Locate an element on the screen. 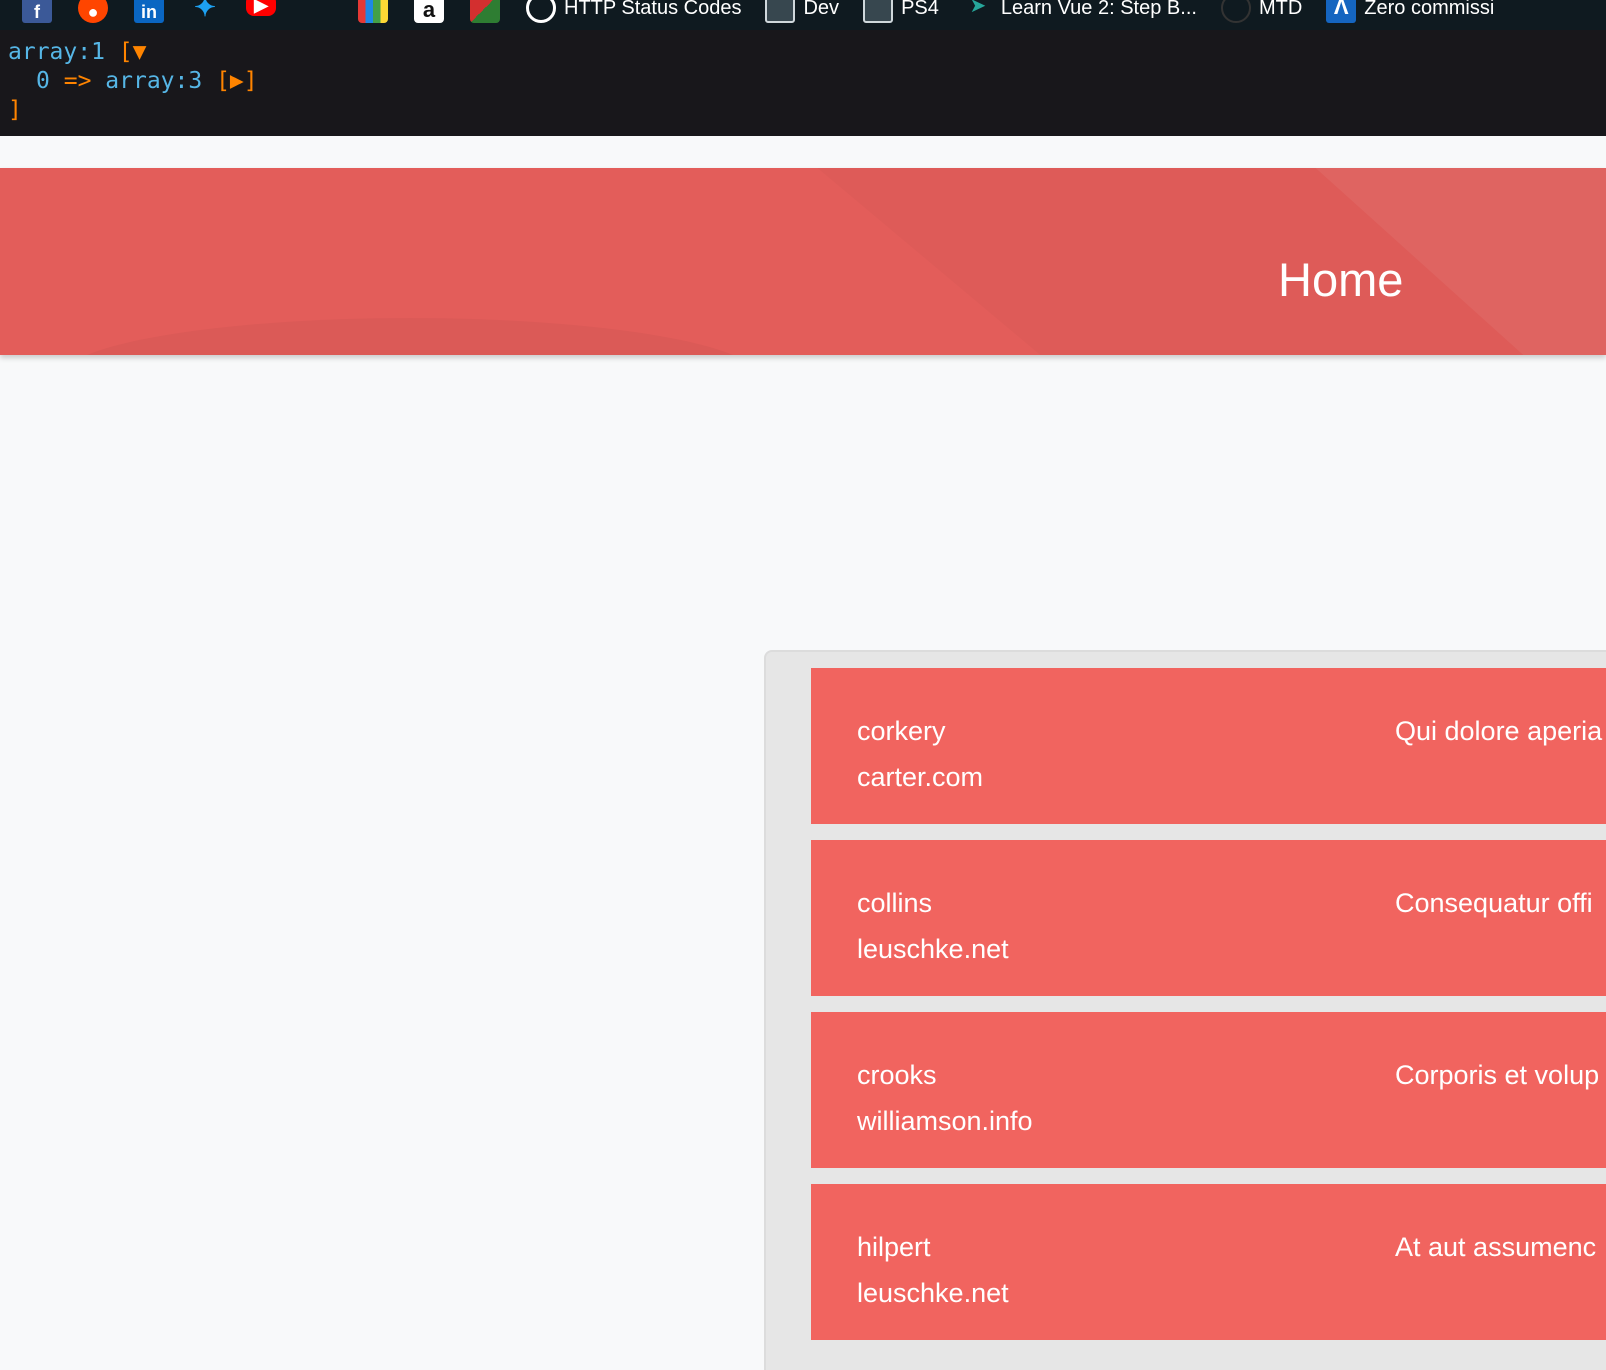 The image size is (1606, 1370). bookmark-label: MTD is located at coordinates (1280, 9).